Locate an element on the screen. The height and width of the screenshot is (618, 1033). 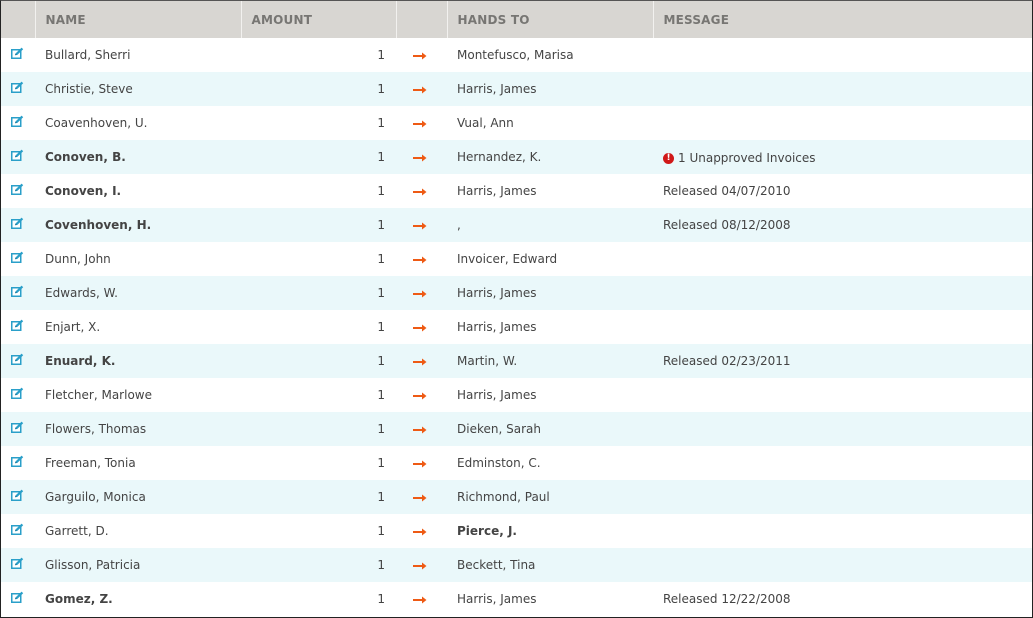
message-cell: Released 12/22/2008 is located at coordinates (842, 599).